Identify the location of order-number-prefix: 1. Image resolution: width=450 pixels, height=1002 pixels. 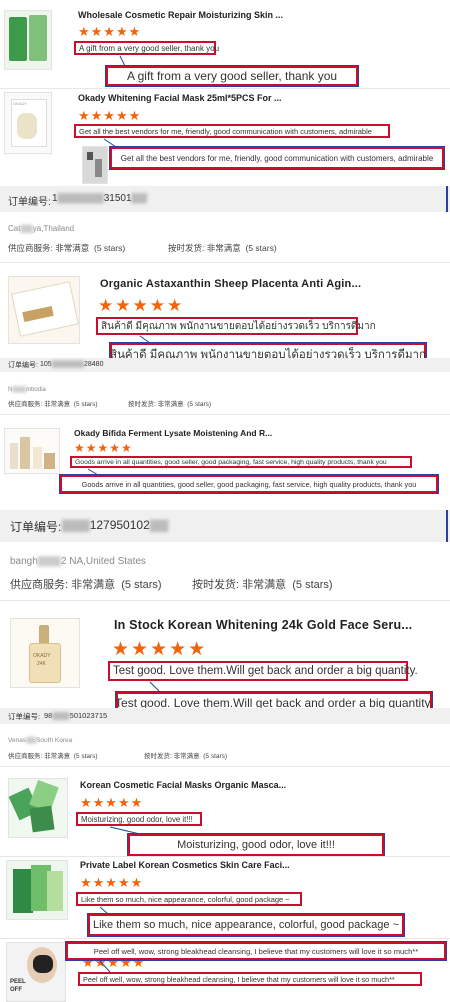
(55, 198).